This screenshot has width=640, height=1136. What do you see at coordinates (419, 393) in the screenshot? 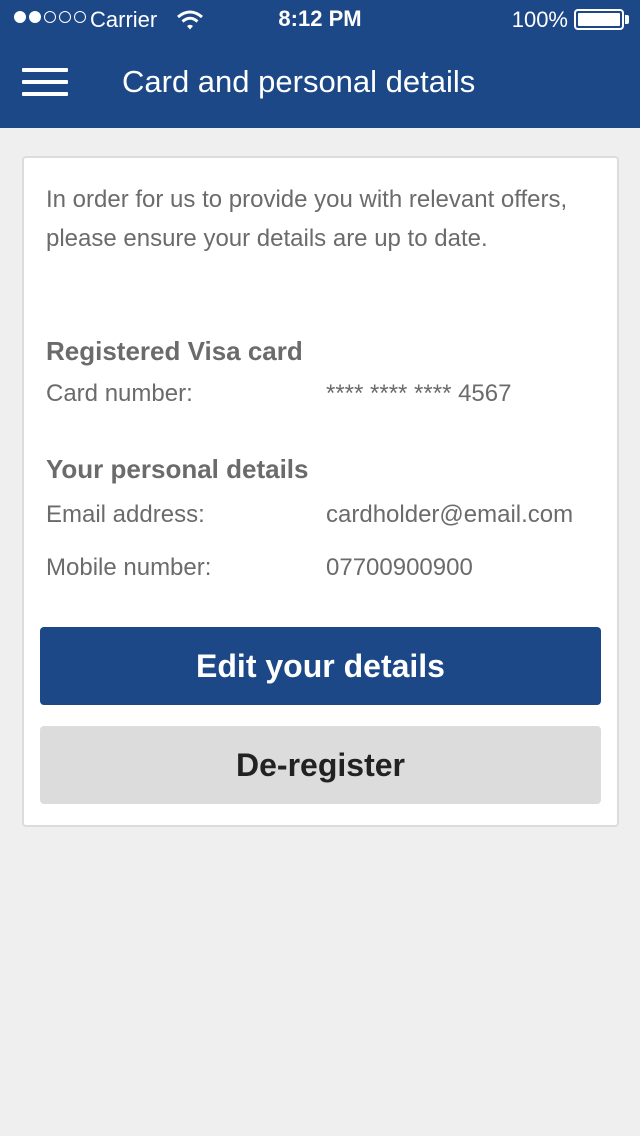
I see `card-number-value: **** **** **** 4567` at bounding box center [419, 393].